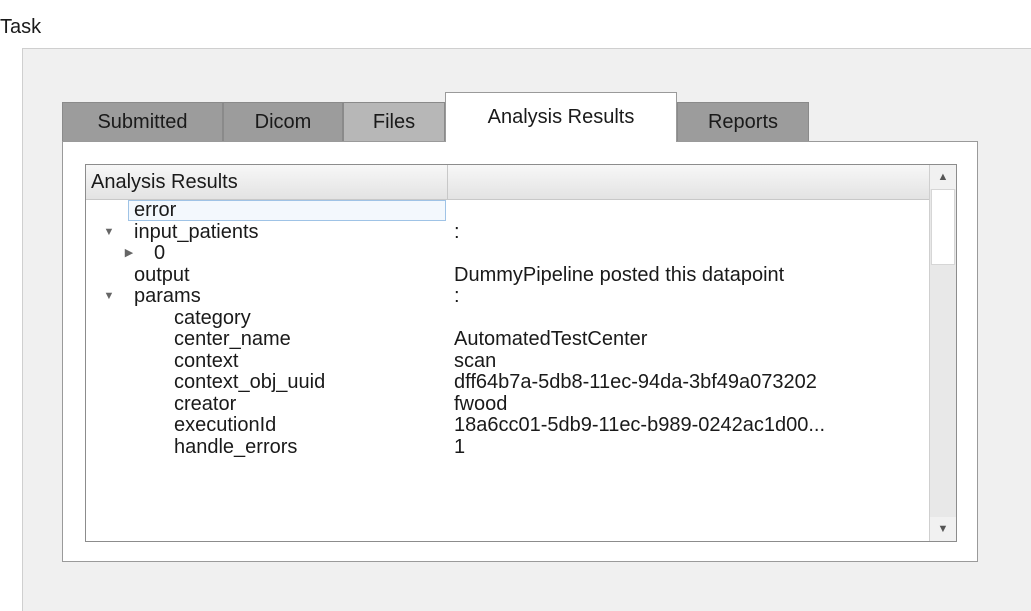  I want to click on tree-row-value: AutomatedTestCenter, so click(551, 339).